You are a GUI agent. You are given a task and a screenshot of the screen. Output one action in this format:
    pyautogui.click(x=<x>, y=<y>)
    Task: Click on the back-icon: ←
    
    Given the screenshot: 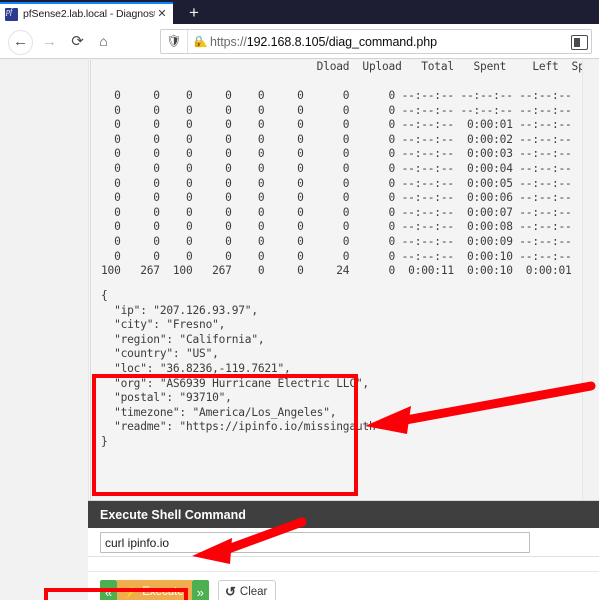 What is the action you would take?
    pyautogui.click(x=20, y=42)
    